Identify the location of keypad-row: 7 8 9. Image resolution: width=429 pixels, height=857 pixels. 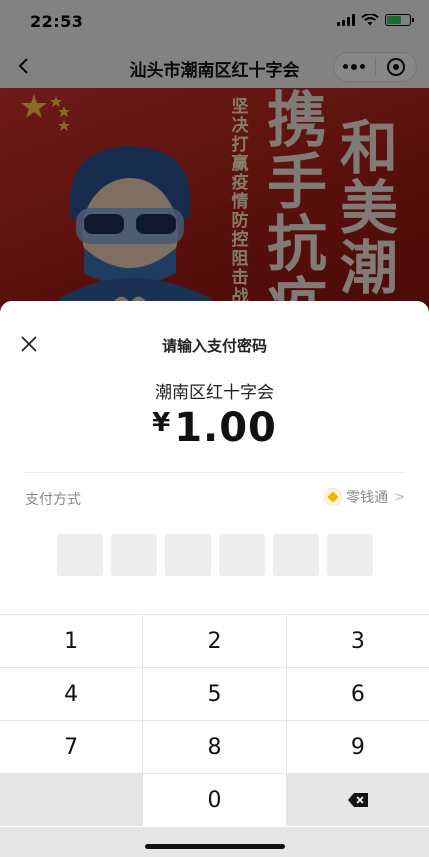
(214, 746).